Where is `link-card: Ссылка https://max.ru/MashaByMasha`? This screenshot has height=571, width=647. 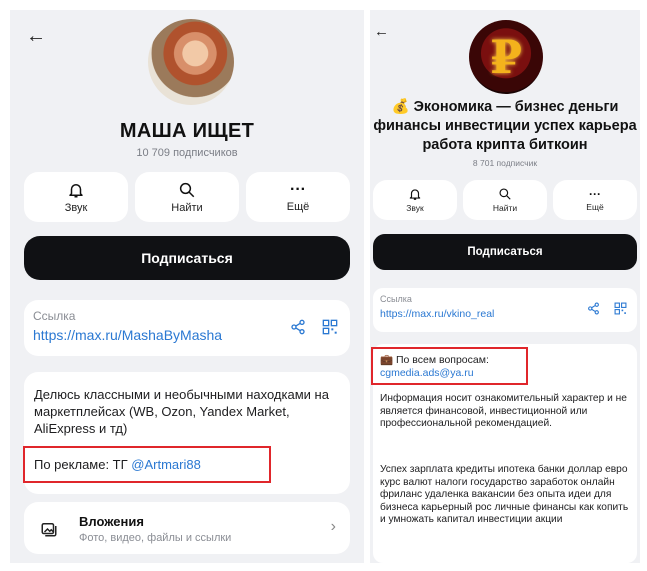
link-card: Ссылка https://max.ru/MashaByMasha is located at coordinates (187, 328).